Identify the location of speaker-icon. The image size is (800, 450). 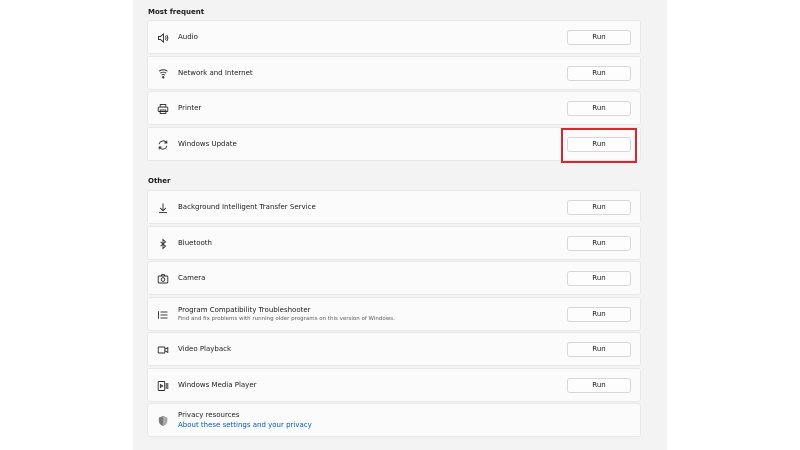
(163, 38).